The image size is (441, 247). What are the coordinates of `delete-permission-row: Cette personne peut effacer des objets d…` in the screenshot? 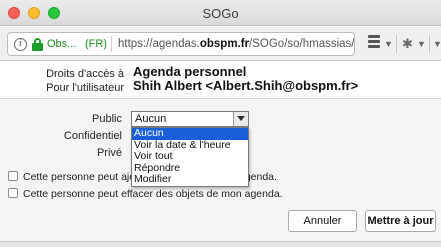 It's located at (145, 194).